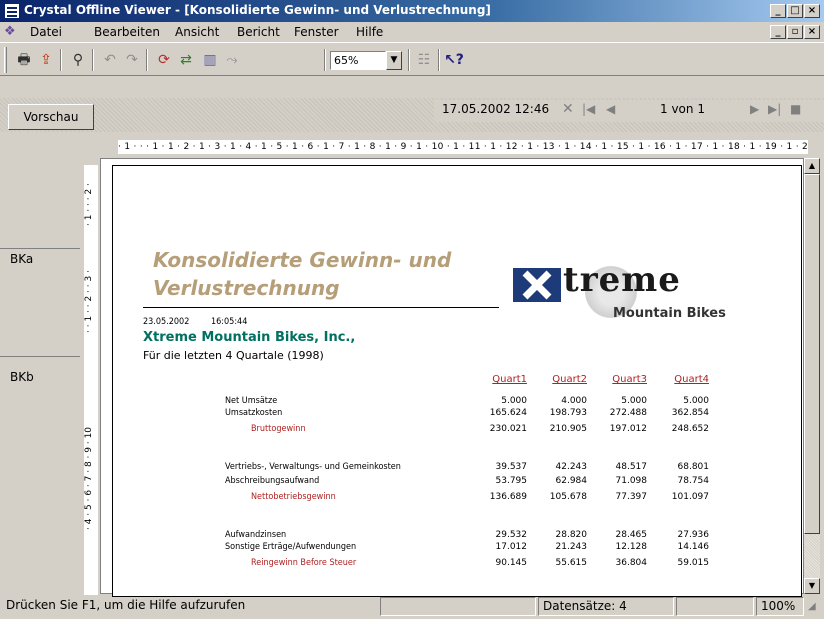 The width and height of the screenshot is (824, 619). What do you see at coordinates (197, 32) in the screenshot?
I see `menu-ansicht: Ansicht` at bounding box center [197, 32].